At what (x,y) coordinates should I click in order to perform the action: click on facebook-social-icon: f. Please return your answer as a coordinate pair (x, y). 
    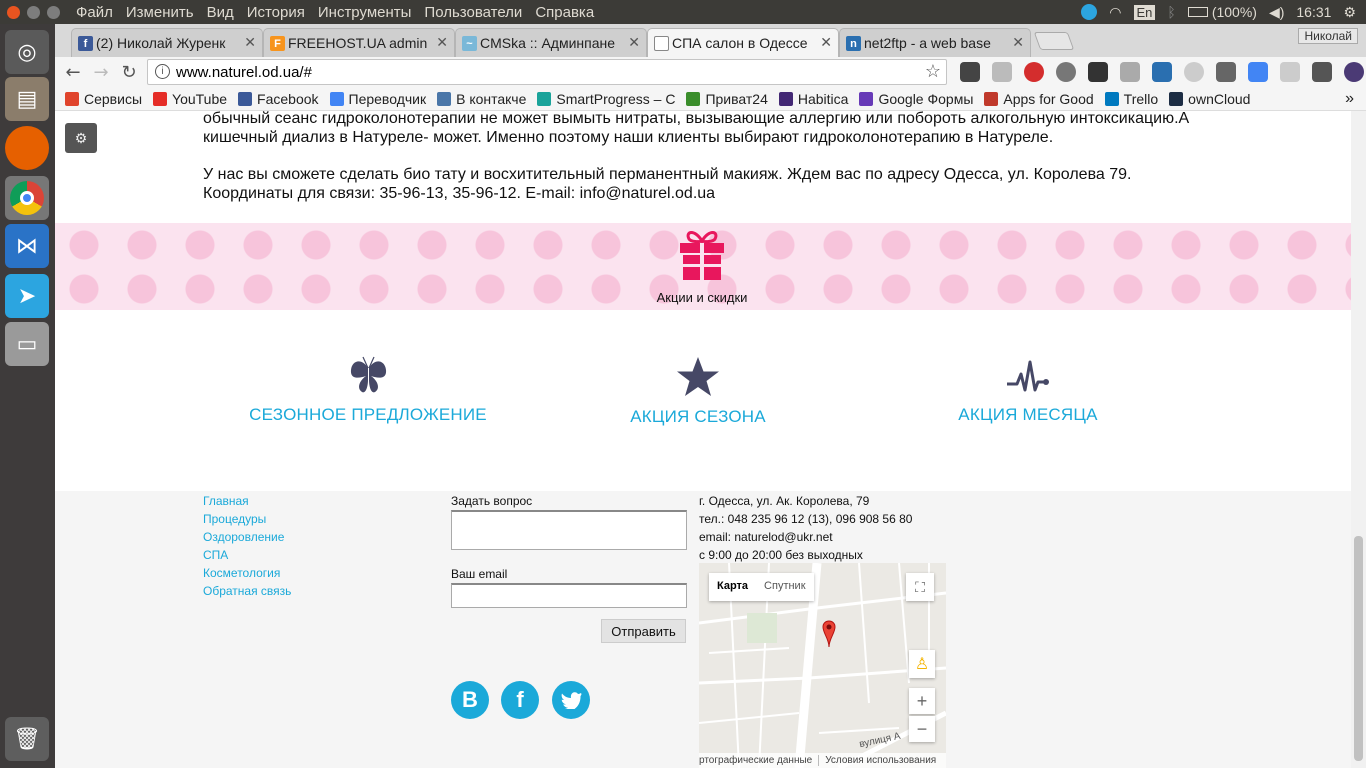
    Looking at the image, I should click on (520, 700).